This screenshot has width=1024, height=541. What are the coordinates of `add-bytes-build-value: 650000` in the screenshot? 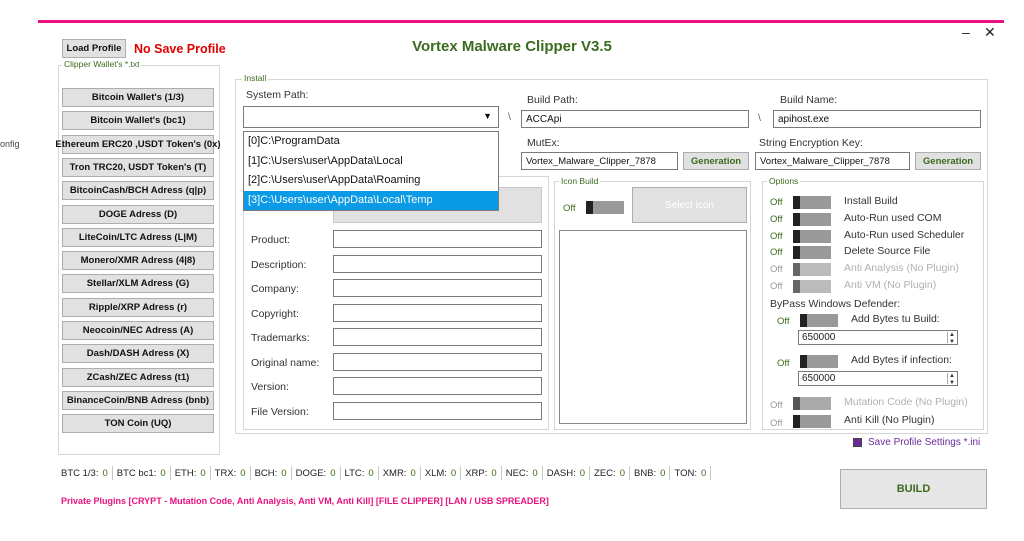 It's located at (819, 337).